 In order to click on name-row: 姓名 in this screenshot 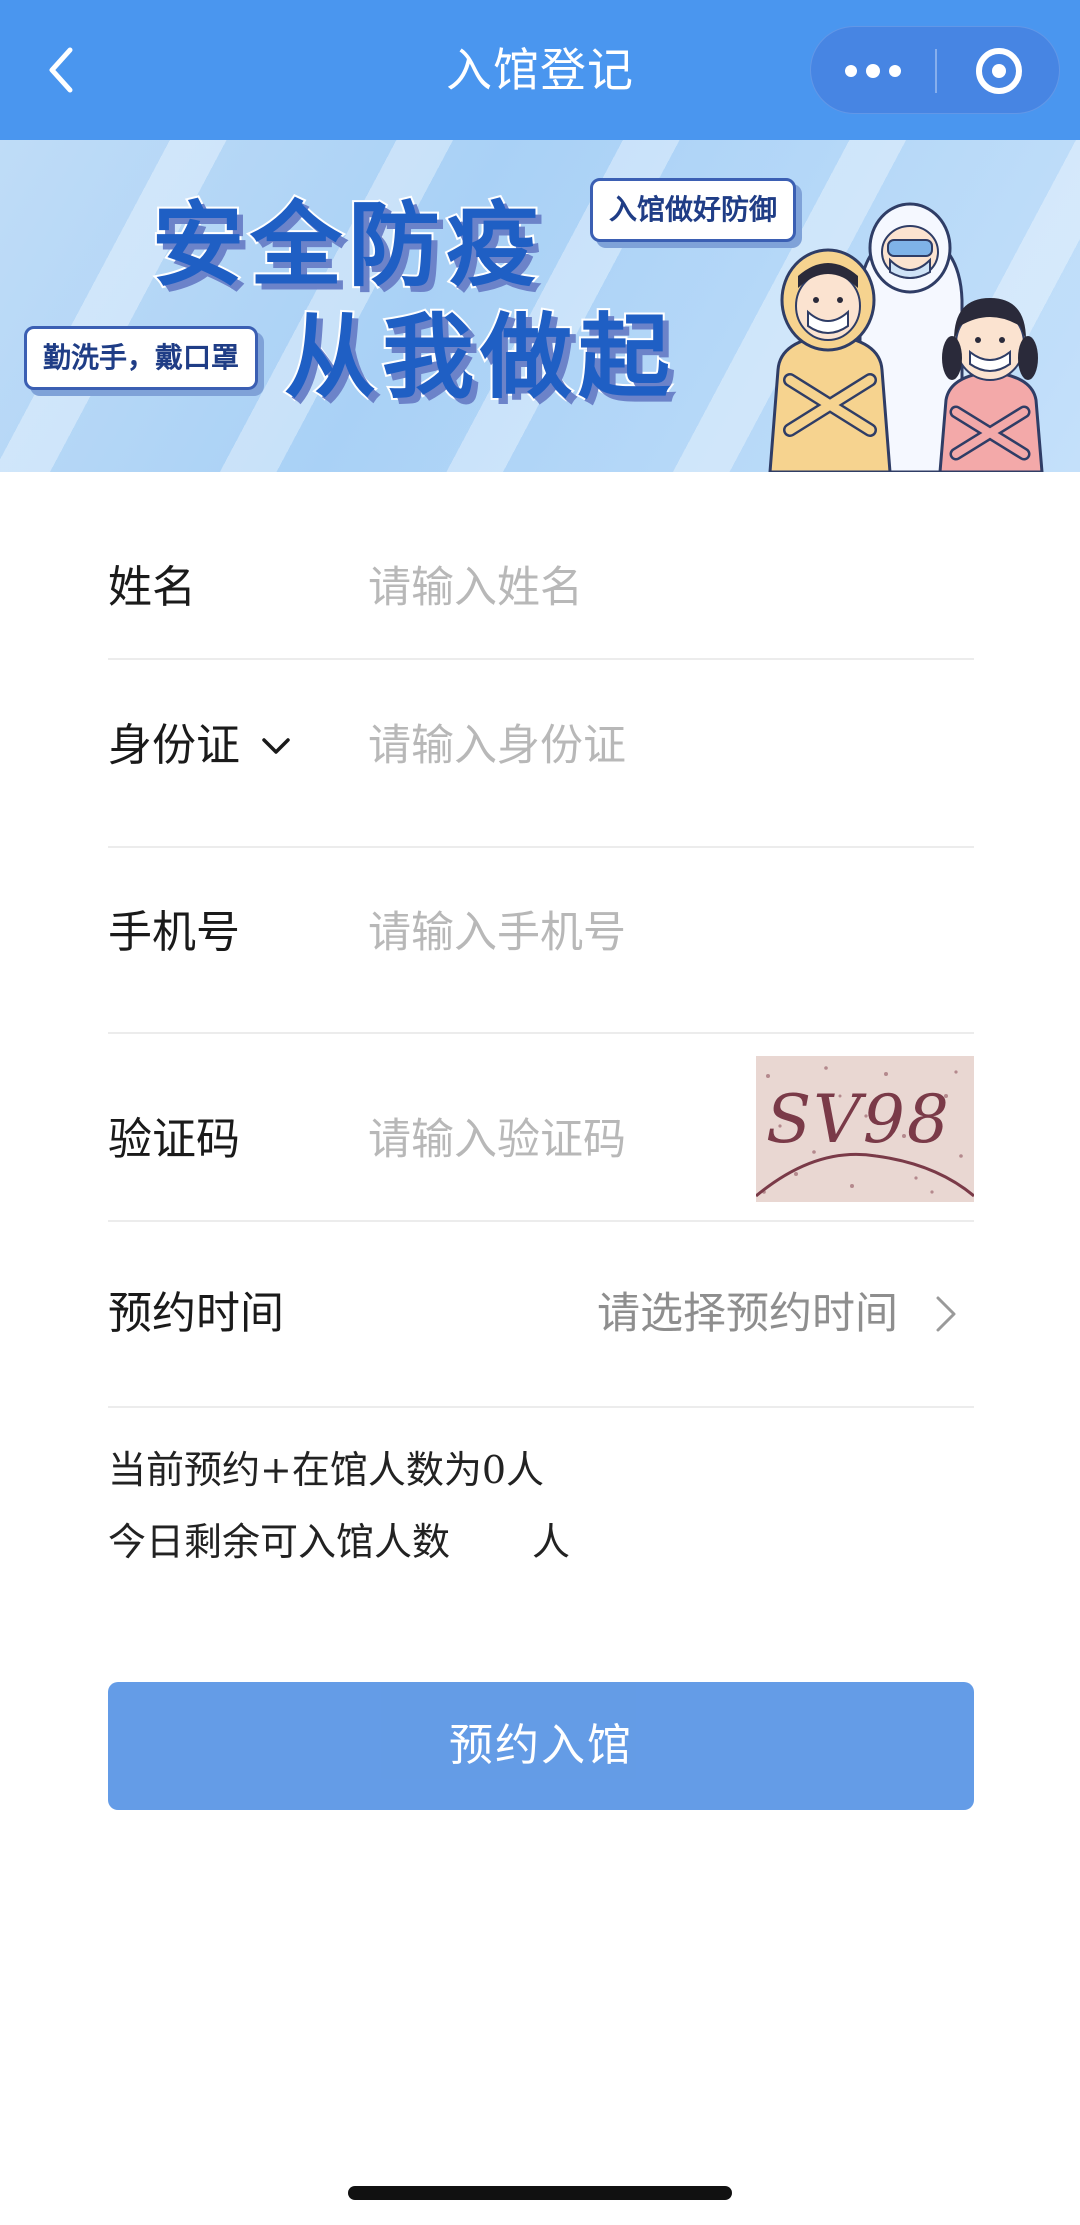, I will do `click(541, 566)`.